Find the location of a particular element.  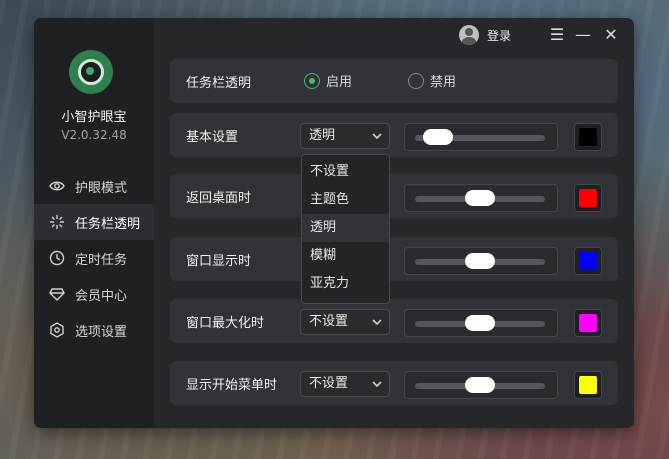

setting-row-start-menu: 显示开始菜单时 不设置 is located at coordinates (394, 383).